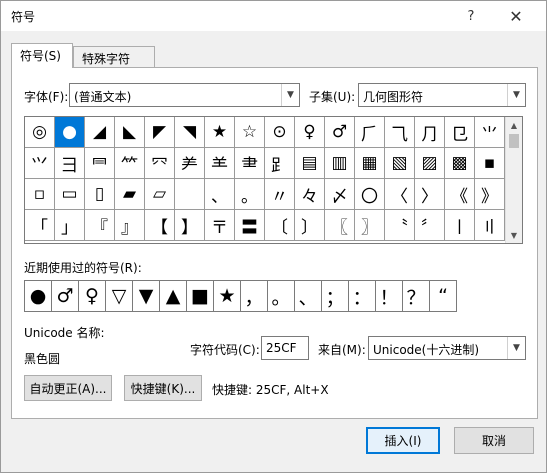 Image resolution: width=547 pixels, height=473 pixels. Describe the element at coordinates (340, 194) in the screenshot. I see `symbol-cell: 〆` at that location.